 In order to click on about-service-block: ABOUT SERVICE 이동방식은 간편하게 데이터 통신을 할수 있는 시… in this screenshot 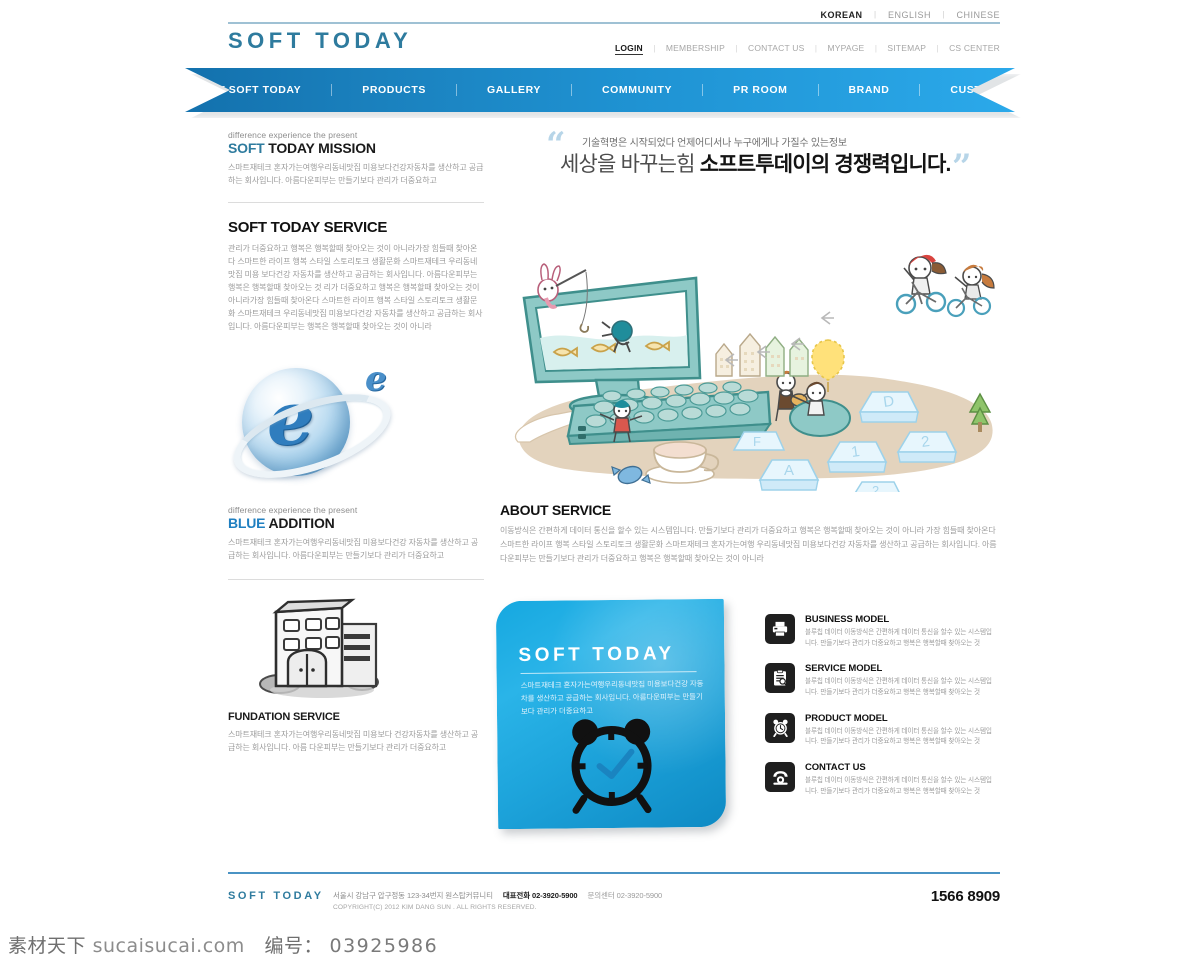, I will do `click(750, 534)`.